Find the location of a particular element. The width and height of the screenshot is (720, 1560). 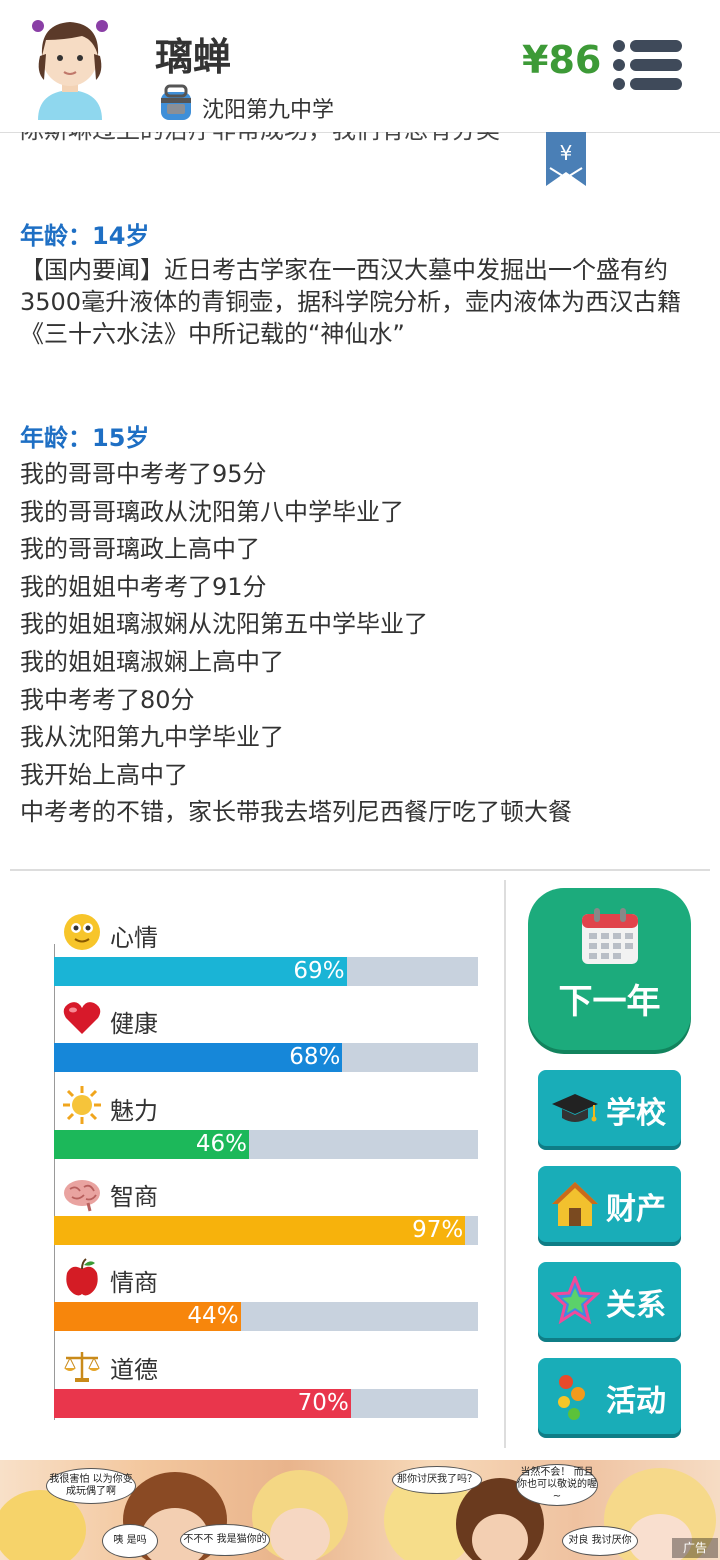

log-cut-line: 陈斯琳过上的治疗非常成功，我们有总有分类 is located at coordinates (260, 138).